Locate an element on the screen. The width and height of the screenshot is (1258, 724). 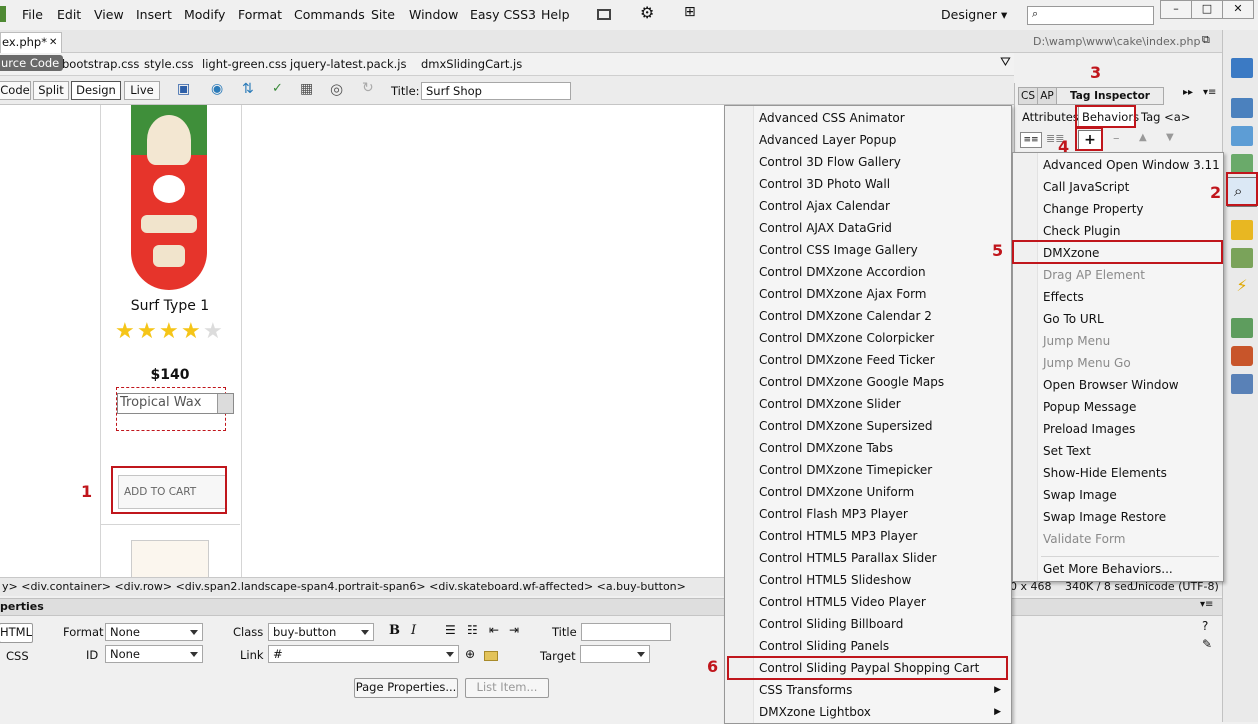
quick-tag-editor-icon: ✎ is located at coordinates (1207, 644).